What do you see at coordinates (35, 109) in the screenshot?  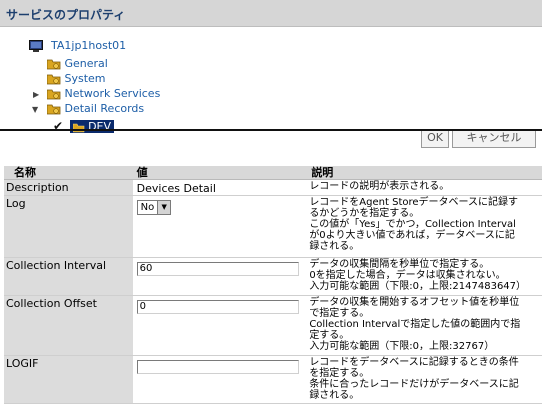 I see `collapse-arrow-icon: ▼` at bounding box center [35, 109].